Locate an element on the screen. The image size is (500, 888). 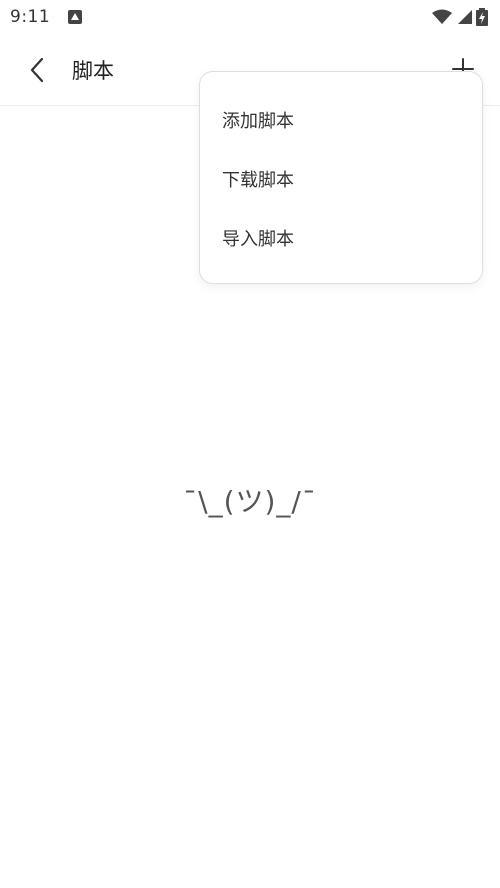
menu-item-add-script: 添加脚本 is located at coordinates (341, 119).